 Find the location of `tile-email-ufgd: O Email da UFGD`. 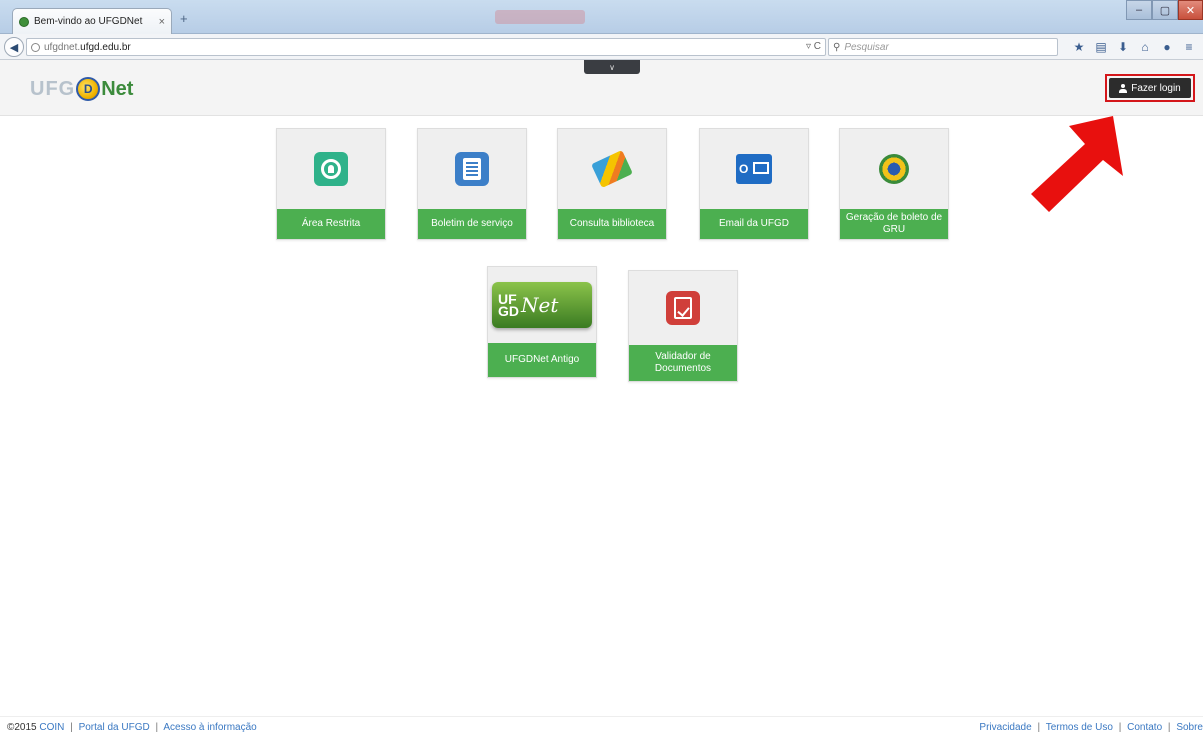

tile-email-ufgd: O Email da UFGD is located at coordinates (754, 184).